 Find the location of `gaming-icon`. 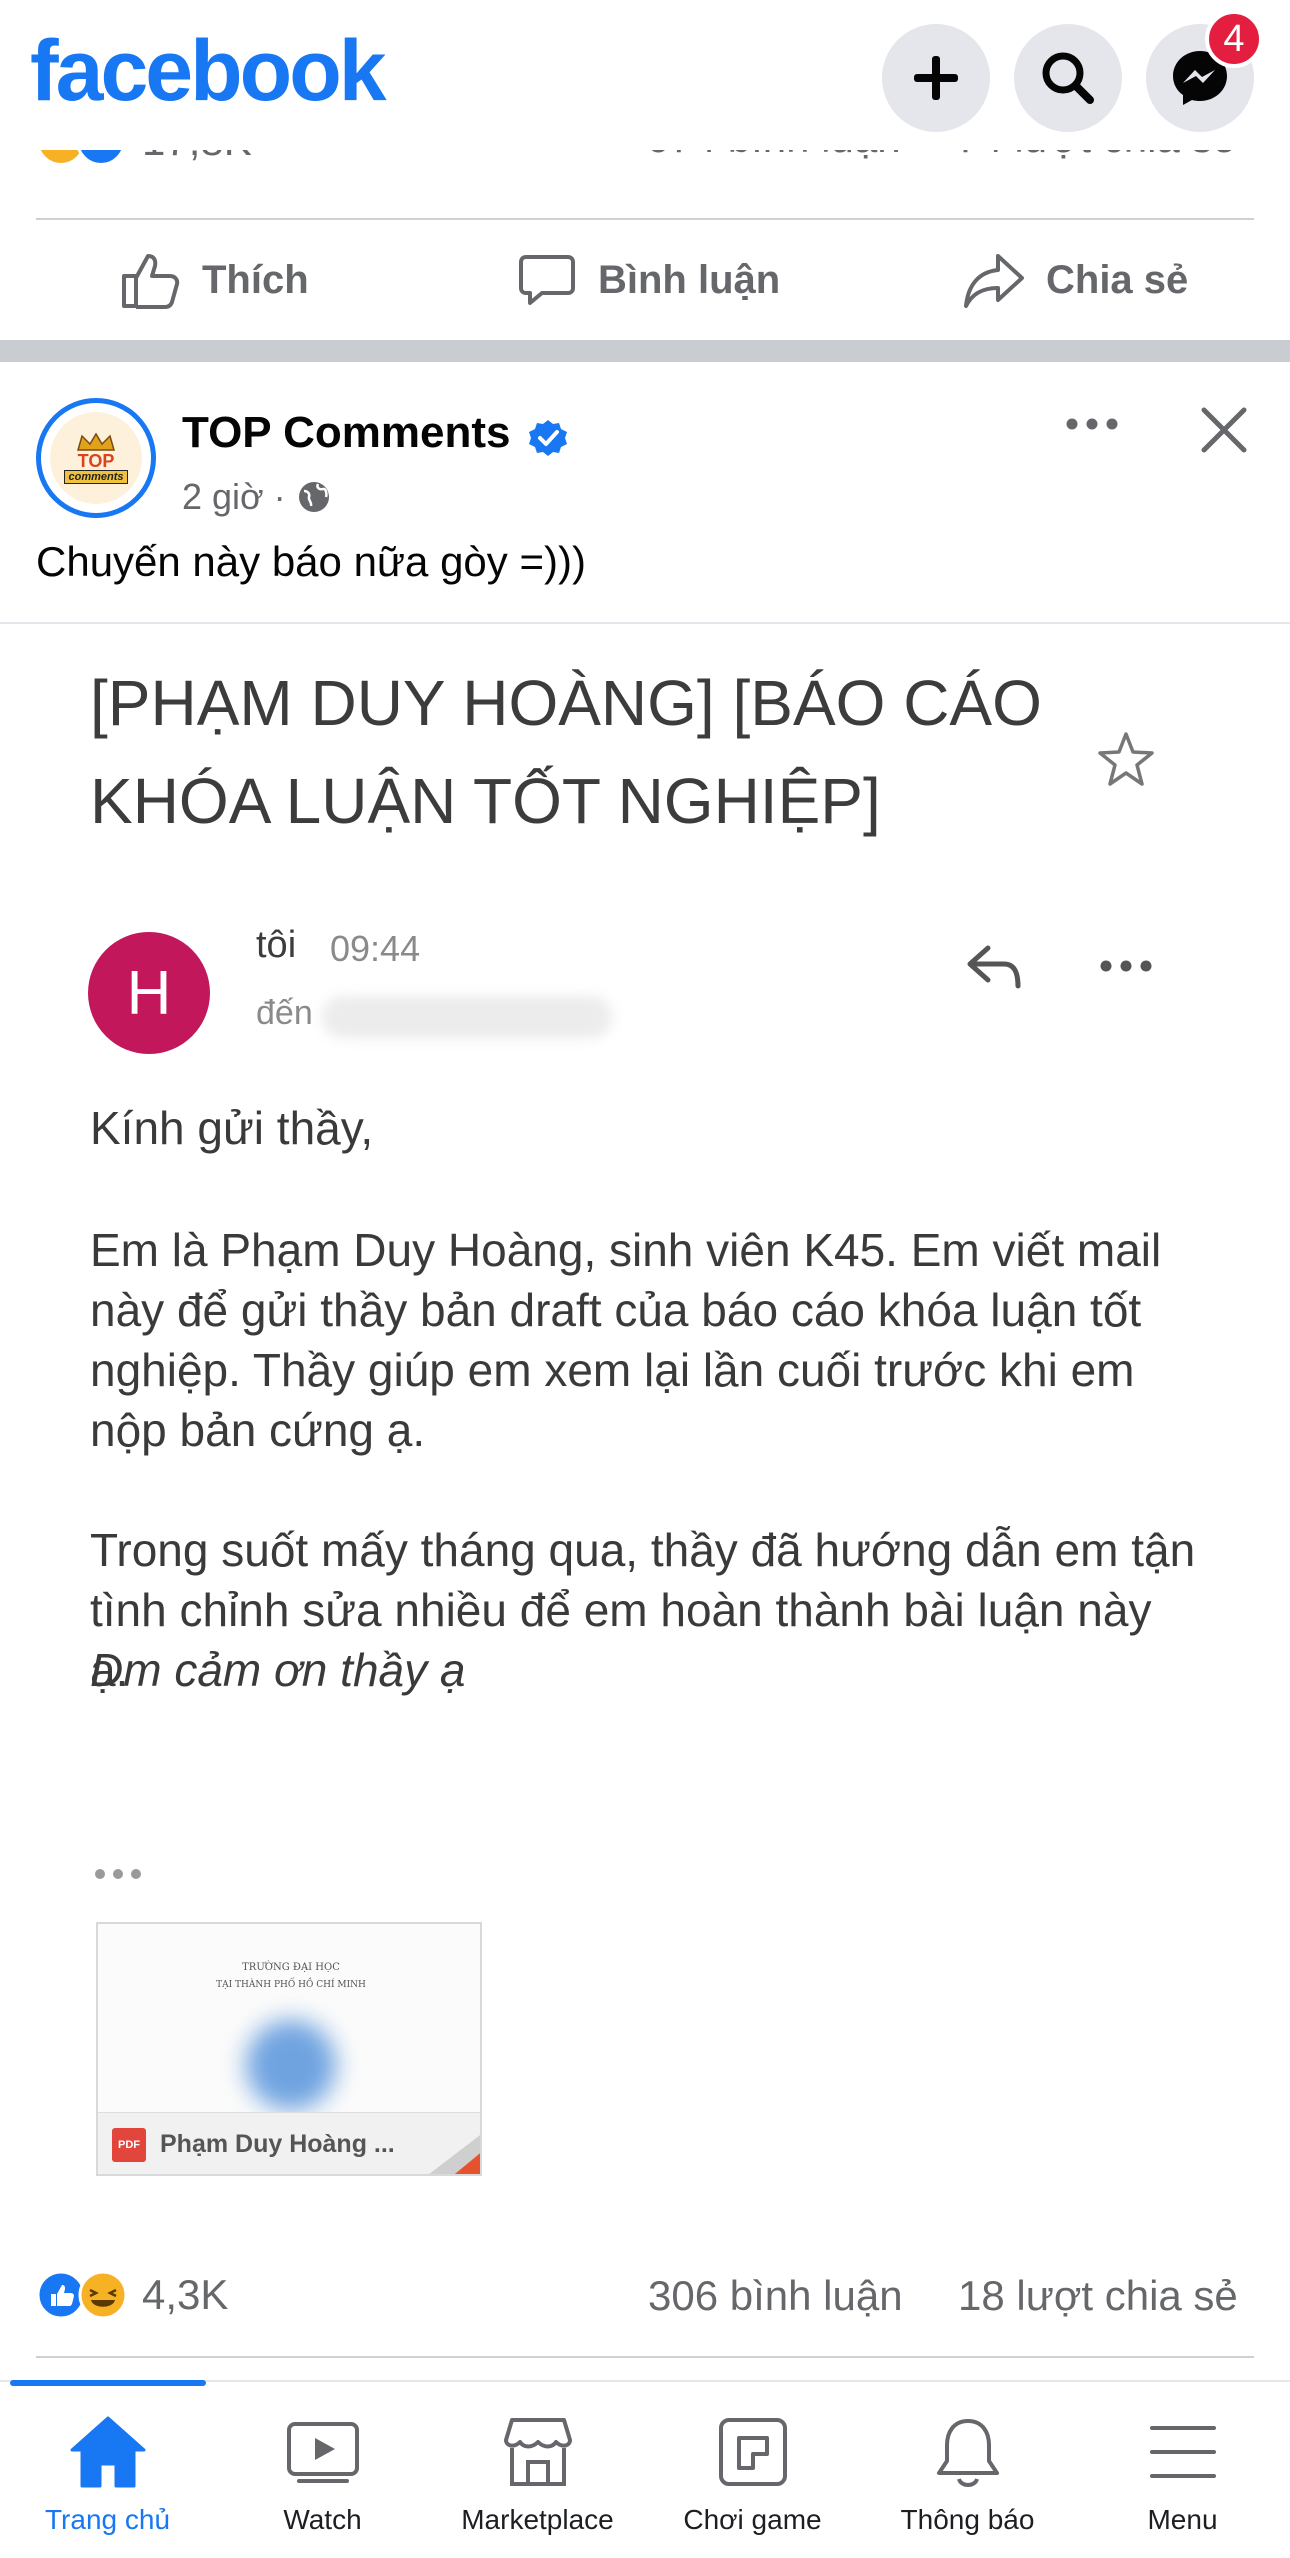

gaming-icon is located at coordinates (752, 2452).